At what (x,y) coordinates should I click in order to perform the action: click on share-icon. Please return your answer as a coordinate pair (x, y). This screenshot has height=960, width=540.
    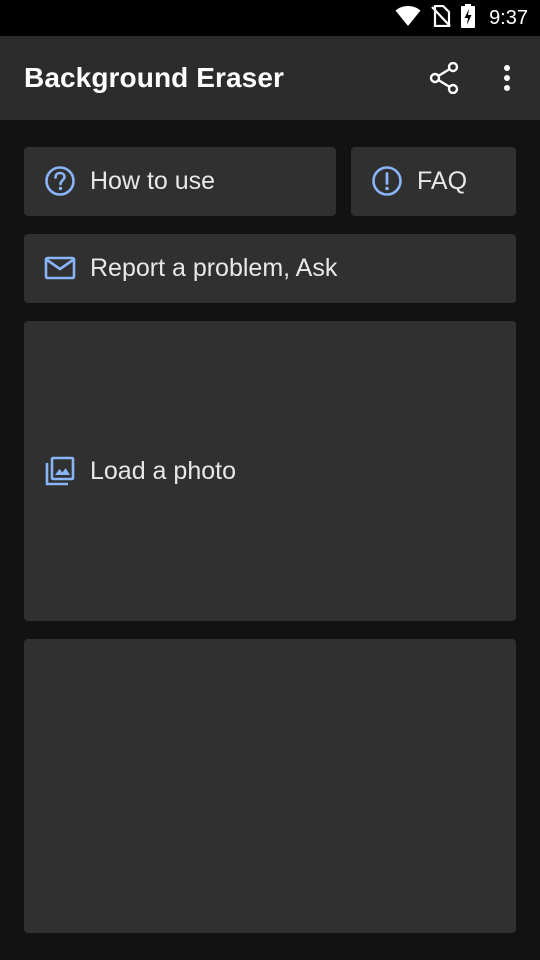
    Looking at the image, I should click on (444, 80).